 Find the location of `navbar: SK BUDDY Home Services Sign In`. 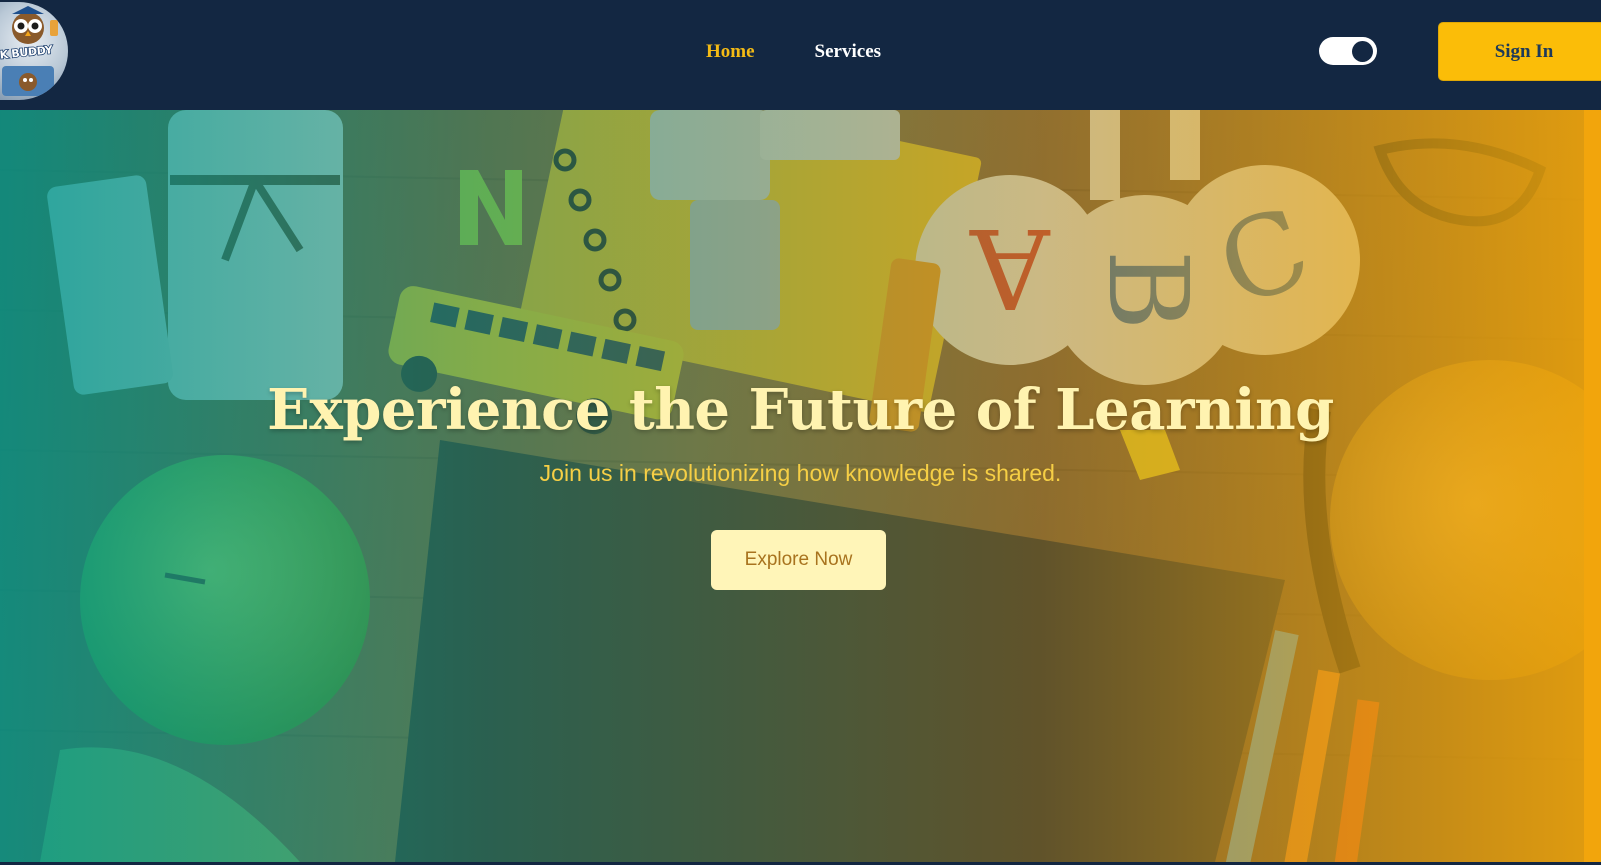

navbar: SK BUDDY Home Services Sign In is located at coordinates (800, 55).